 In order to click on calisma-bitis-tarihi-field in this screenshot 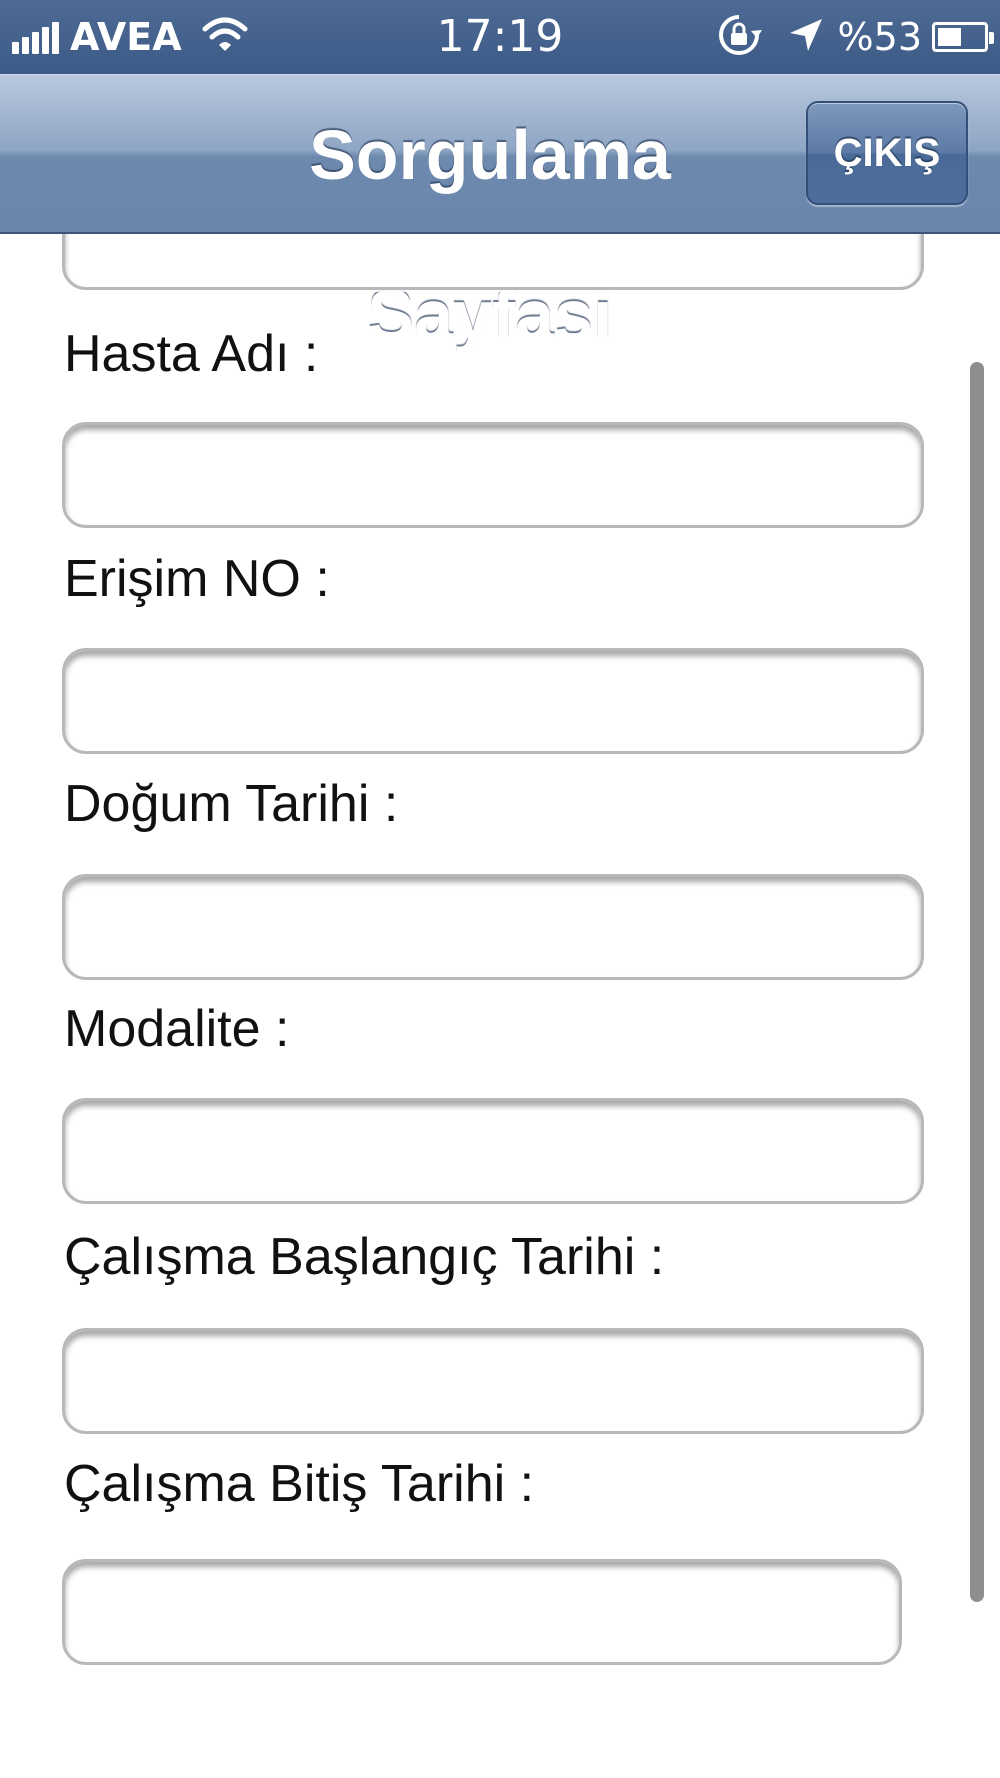, I will do `click(482, 1612)`.